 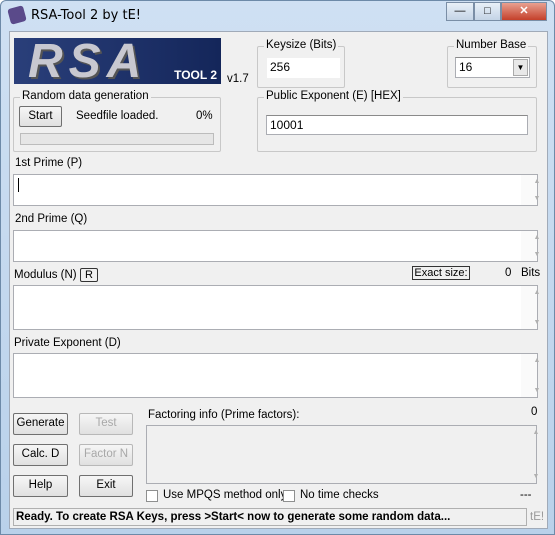 What do you see at coordinates (276, 190) in the screenshot?
I see `prime-p-input: ▲ ▼` at bounding box center [276, 190].